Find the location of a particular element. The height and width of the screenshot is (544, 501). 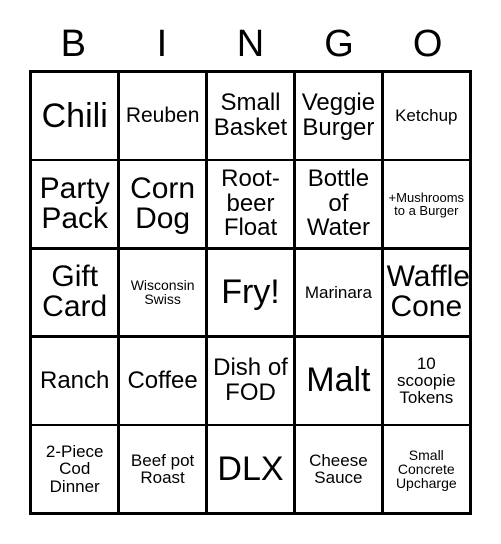

bingo-cell-label: Small Basket is located at coordinates (250, 115).